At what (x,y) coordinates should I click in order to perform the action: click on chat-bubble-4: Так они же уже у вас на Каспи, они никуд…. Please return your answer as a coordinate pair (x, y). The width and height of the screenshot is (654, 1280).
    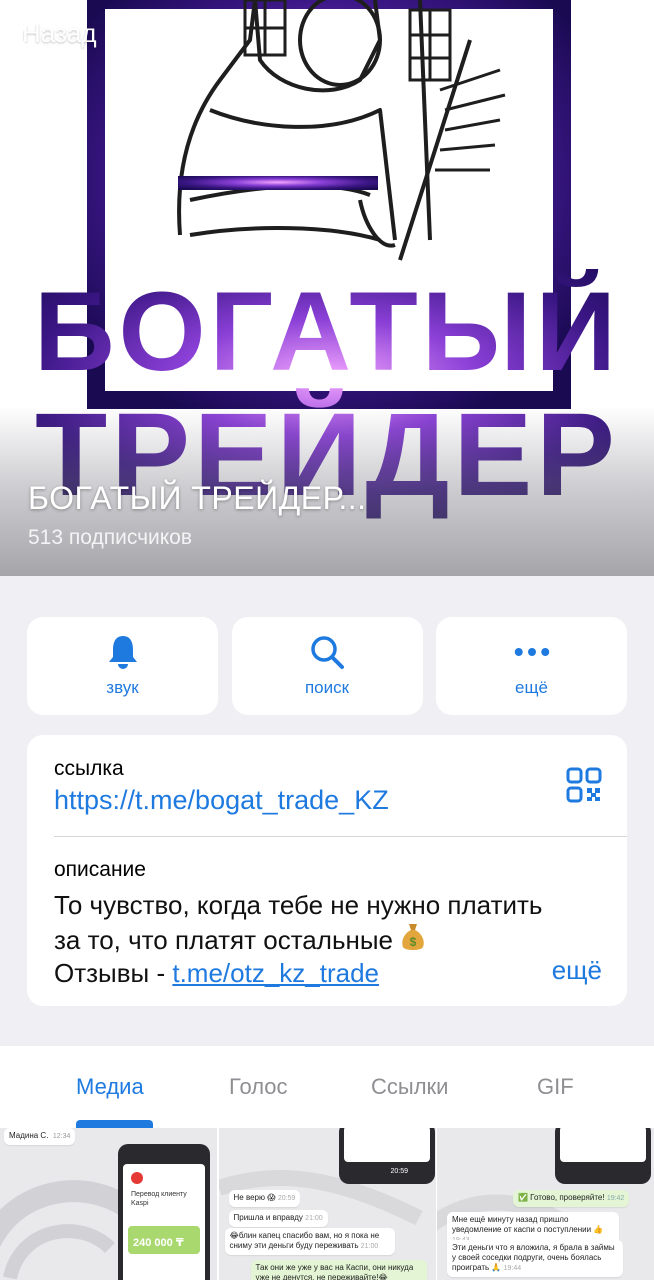
    Looking at the image, I should click on (338, 1270).